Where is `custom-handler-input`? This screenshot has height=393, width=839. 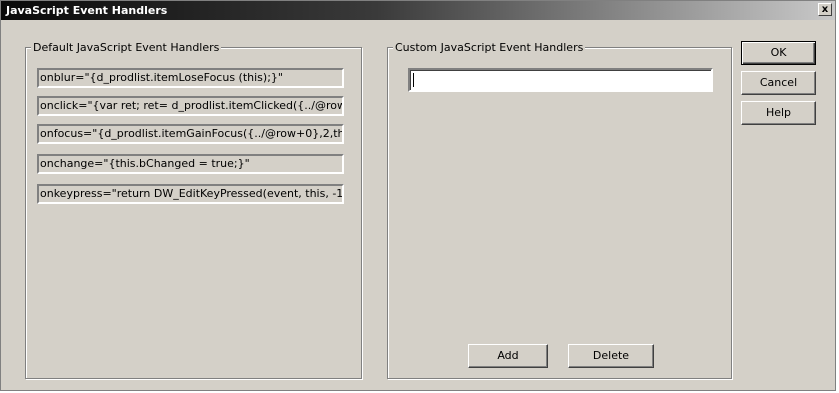
custom-handler-input is located at coordinates (560, 80).